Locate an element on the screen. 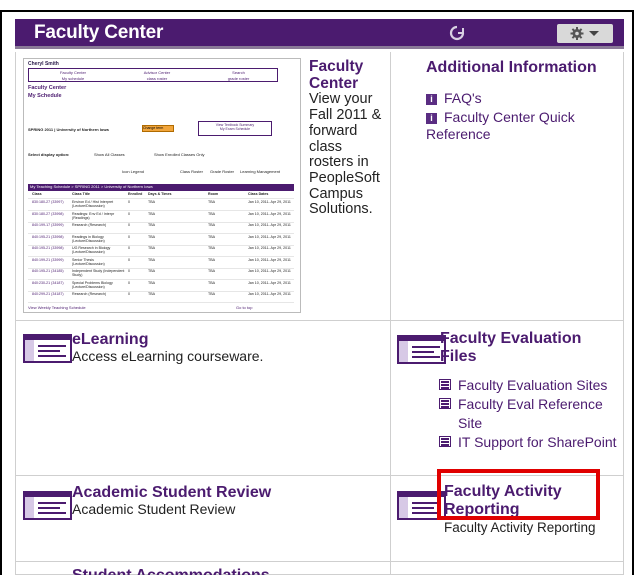 The width and height of the screenshot is (634, 575). quick-reference-link: i Faculty Center Quick Reference is located at coordinates (521, 126).